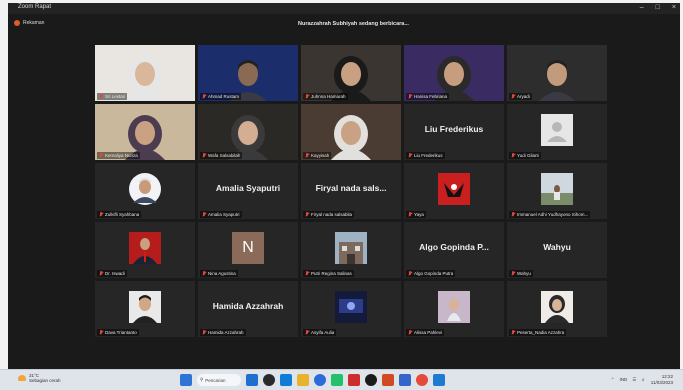 The image size is (683, 390). I want to click on clock-date: 11/03/2023, so click(661, 382).